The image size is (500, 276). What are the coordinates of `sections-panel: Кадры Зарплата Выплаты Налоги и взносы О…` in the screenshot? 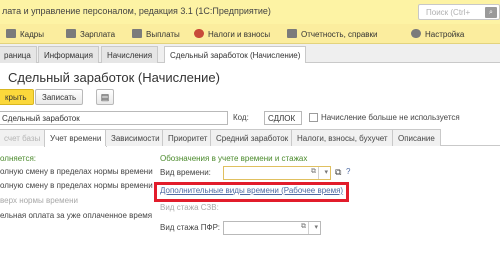 It's located at (250, 34).